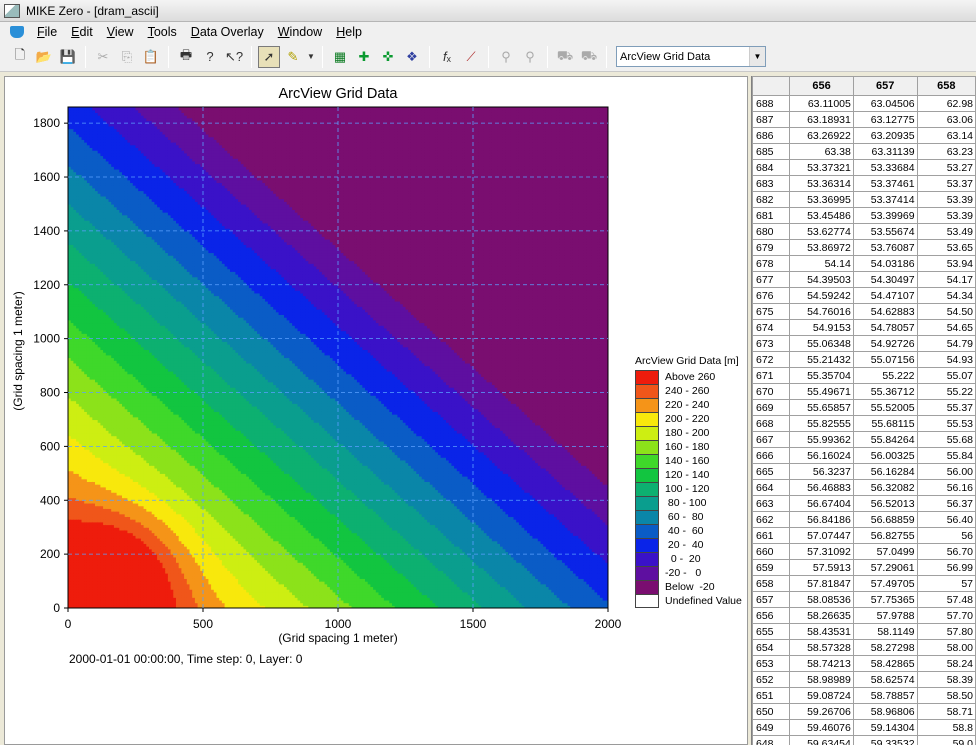 This screenshot has width=976, height=745. I want to click on table-cell: 59.46076, so click(821, 727).